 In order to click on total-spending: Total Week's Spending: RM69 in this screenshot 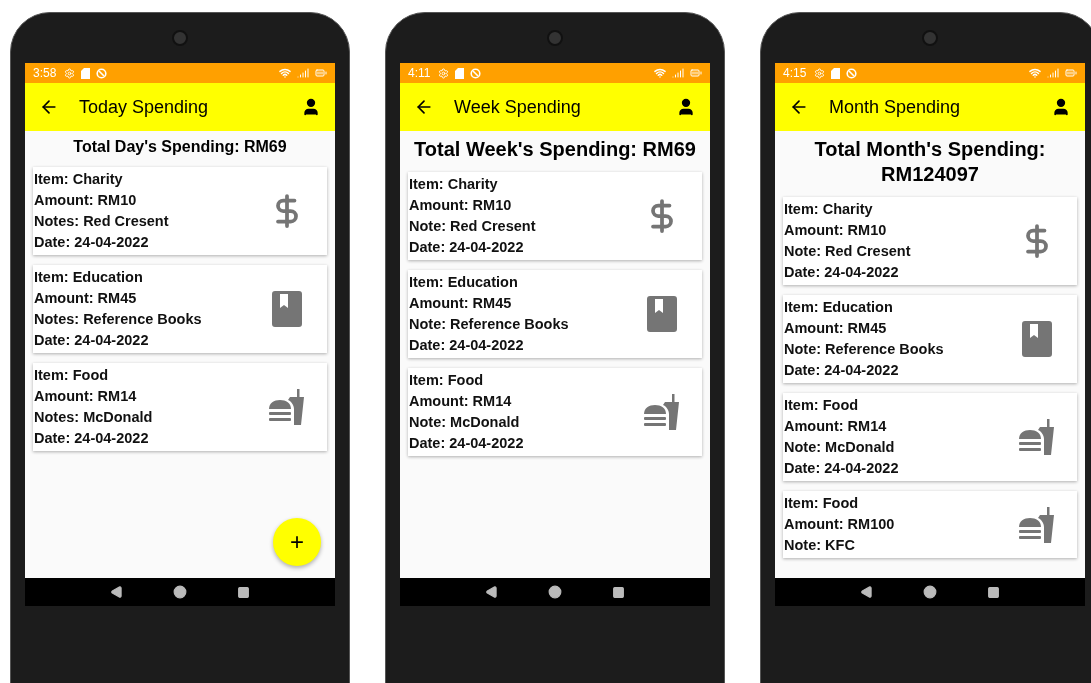, I will do `click(555, 149)`.